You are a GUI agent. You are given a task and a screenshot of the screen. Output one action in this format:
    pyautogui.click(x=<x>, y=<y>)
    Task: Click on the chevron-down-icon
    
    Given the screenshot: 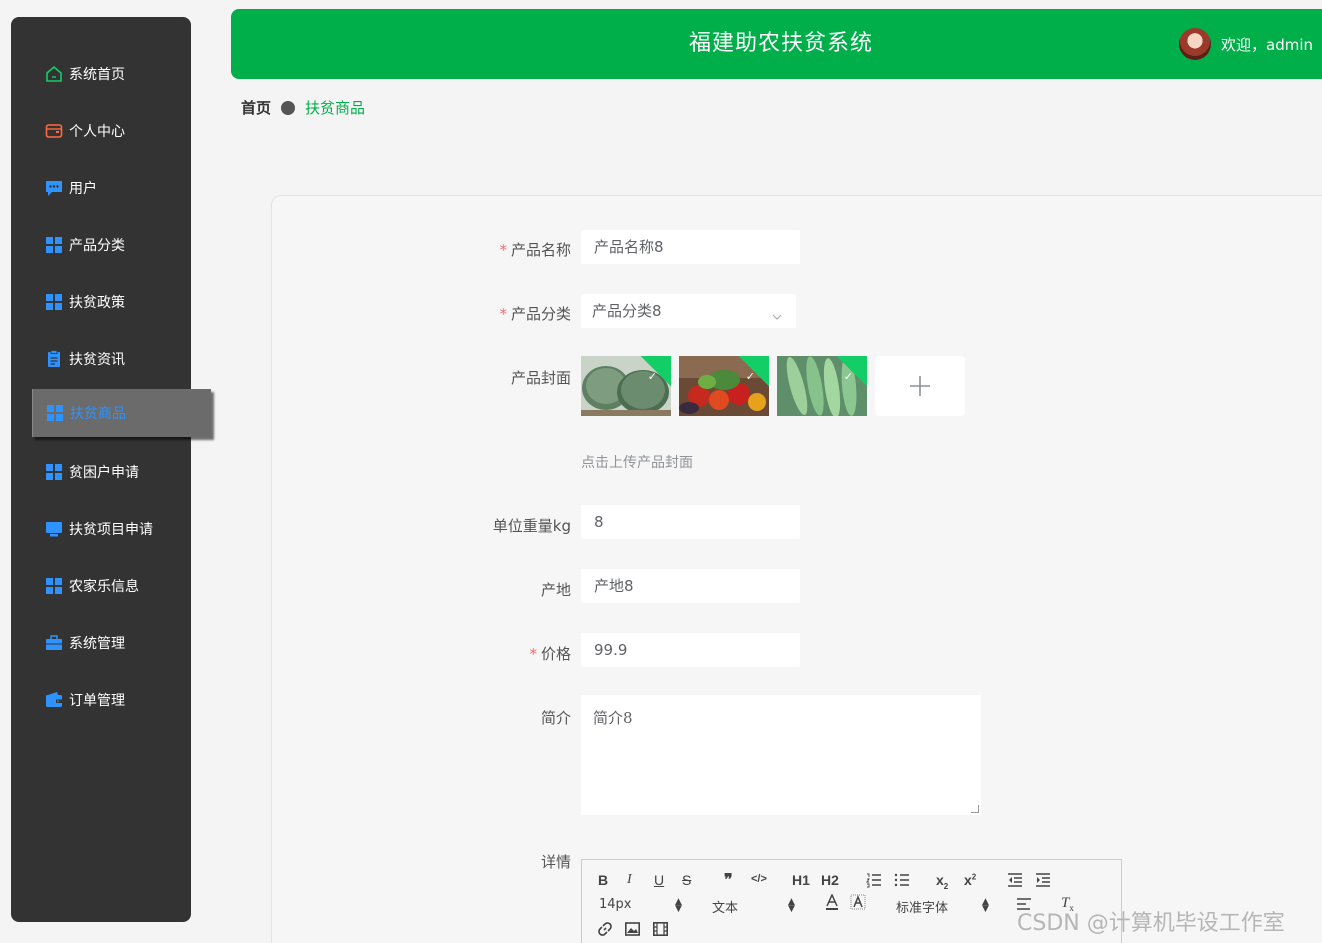 What is the action you would take?
    pyautogui.click(x=777, y=319)
    